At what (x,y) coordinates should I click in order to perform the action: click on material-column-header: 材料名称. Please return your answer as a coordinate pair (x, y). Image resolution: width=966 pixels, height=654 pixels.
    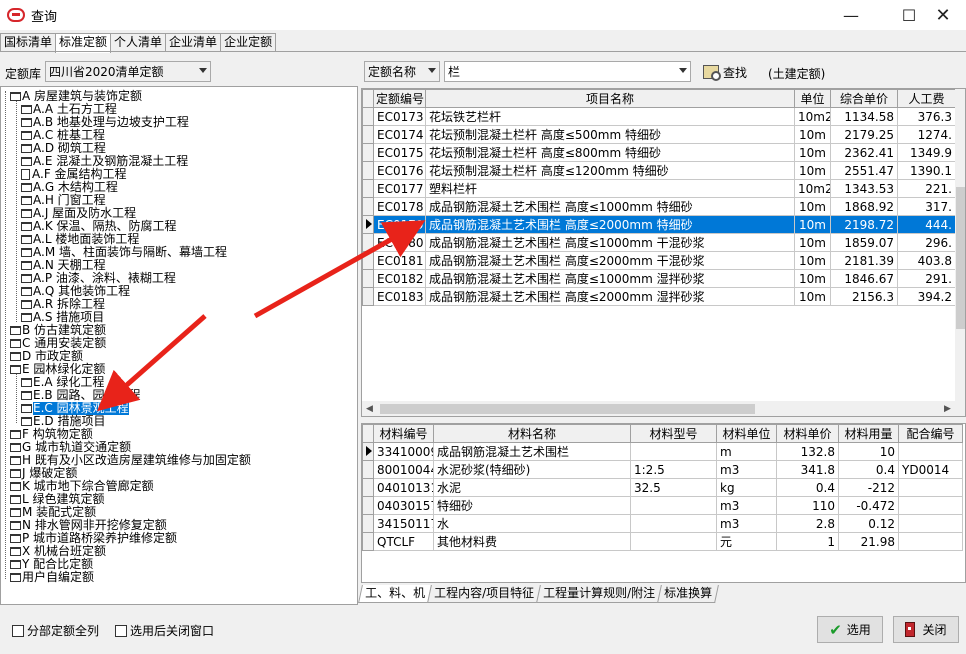
    Looking at the image, I should click on (532, 433).